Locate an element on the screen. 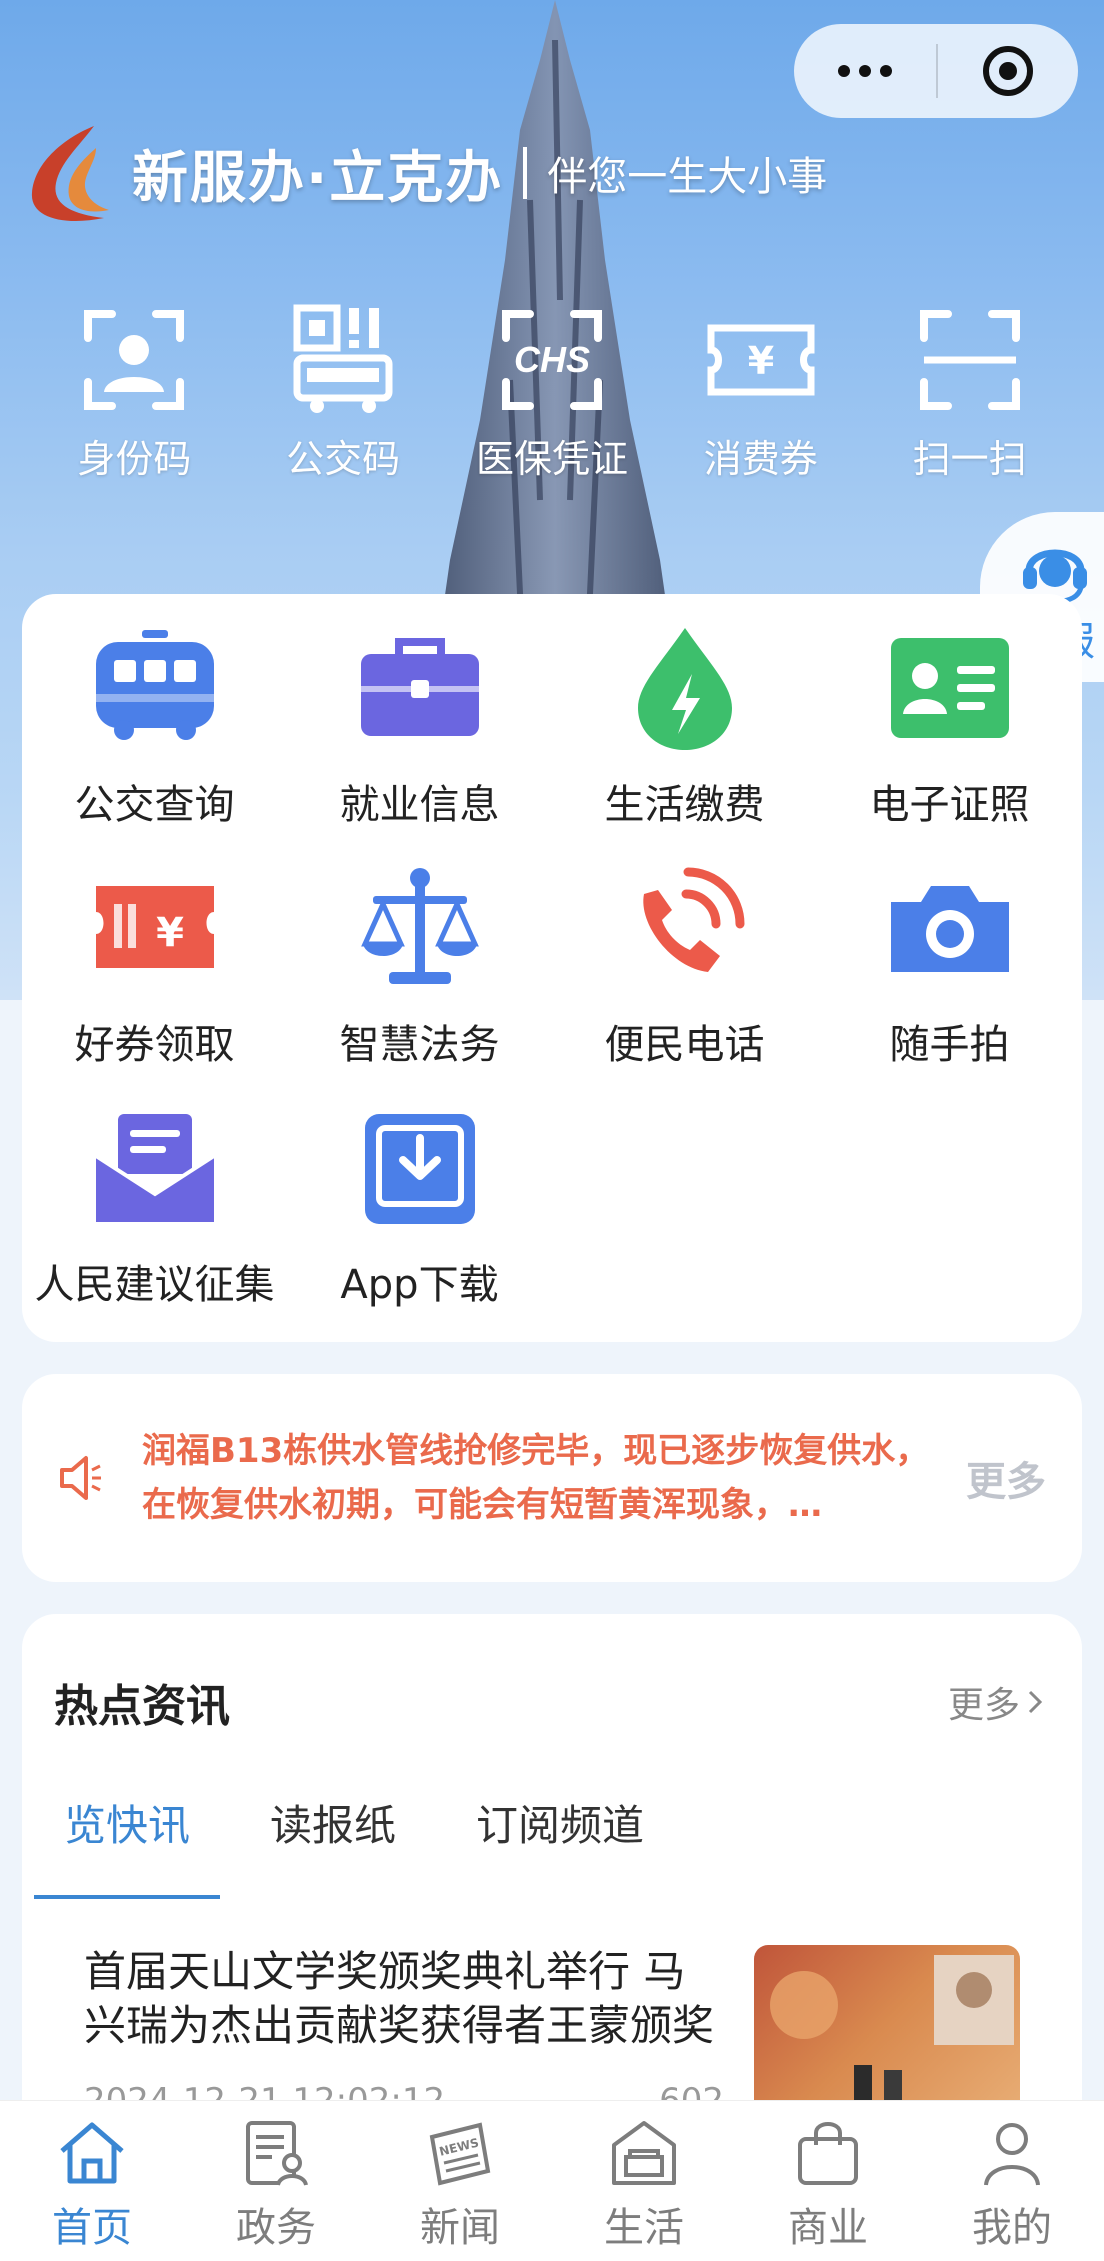 Image resolution: width=1104 pixels, height=2261 pixels. tab-label: 我的 is located at coordinates (1012, 2228).